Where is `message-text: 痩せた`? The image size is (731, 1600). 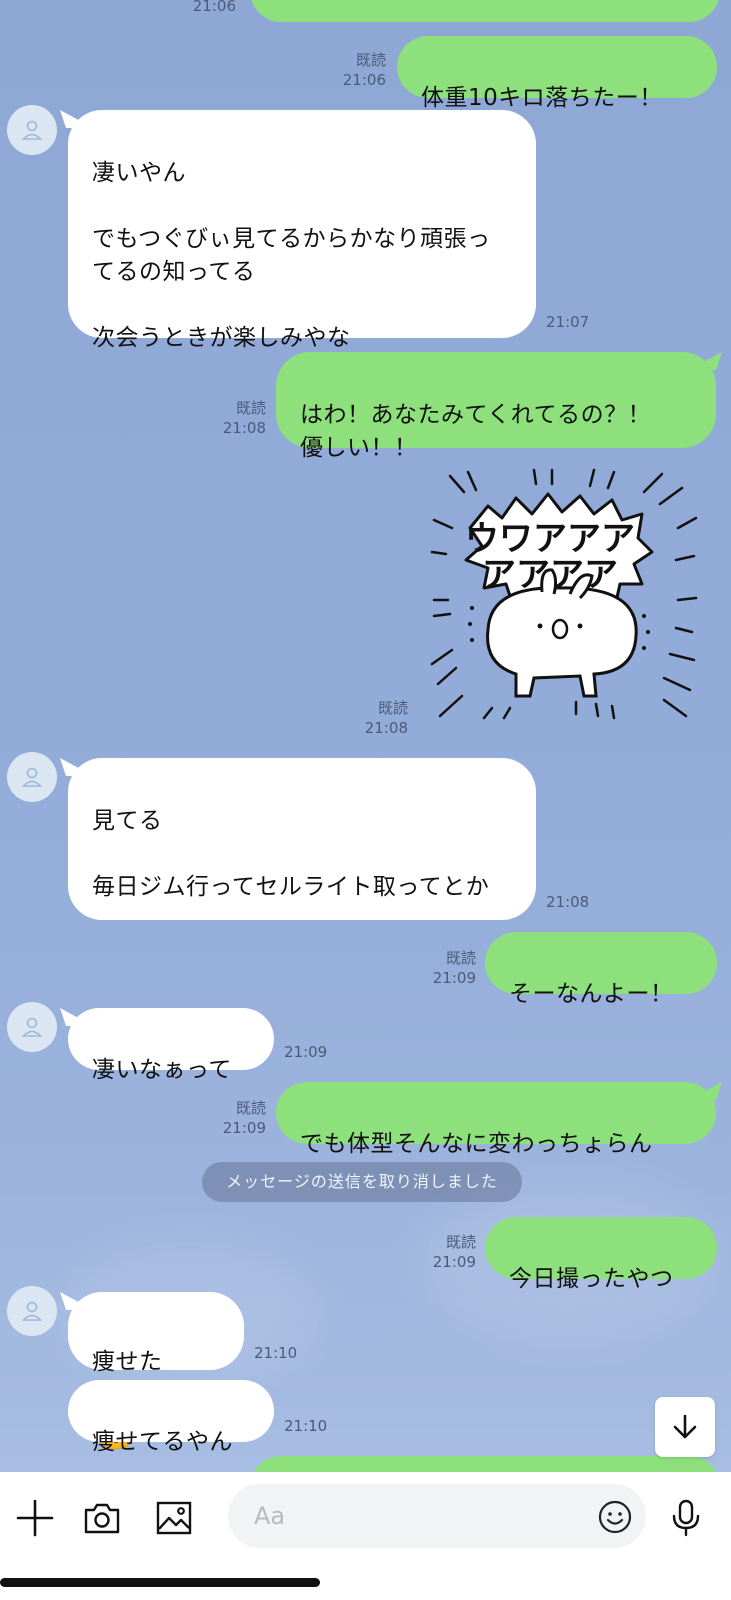 message-text: 痩せた is located at coordinates (127, 1362).